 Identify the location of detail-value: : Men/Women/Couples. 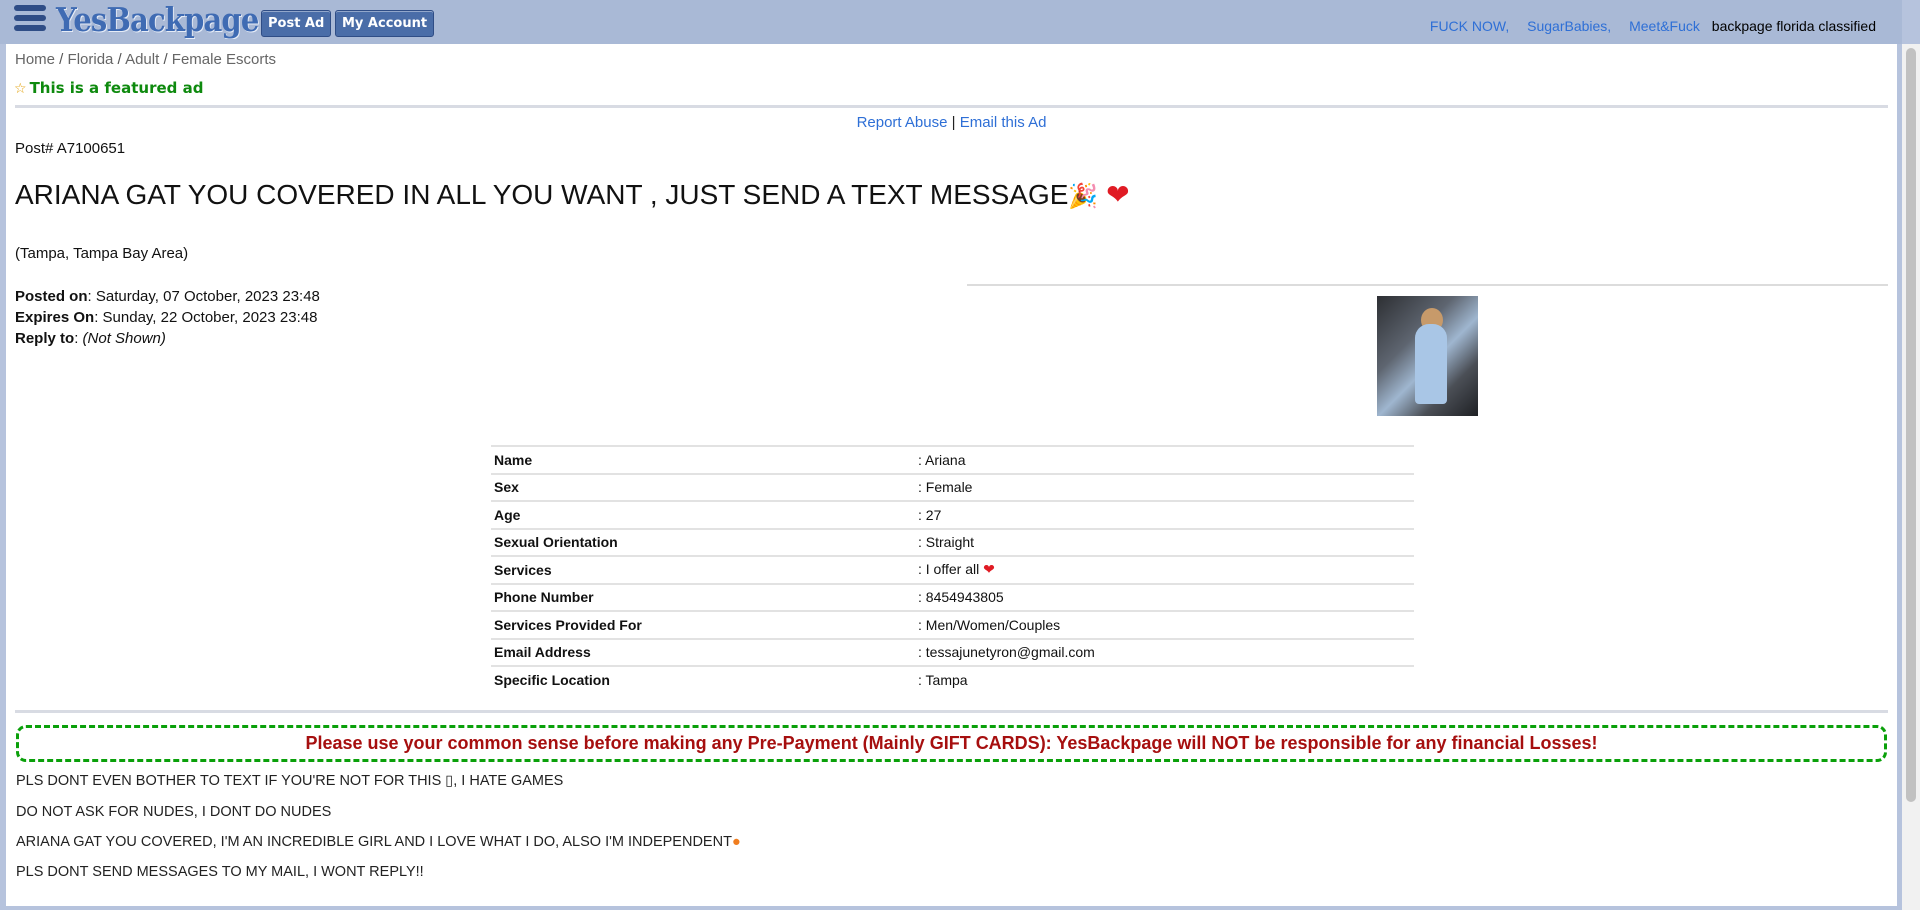
(1164, 624).